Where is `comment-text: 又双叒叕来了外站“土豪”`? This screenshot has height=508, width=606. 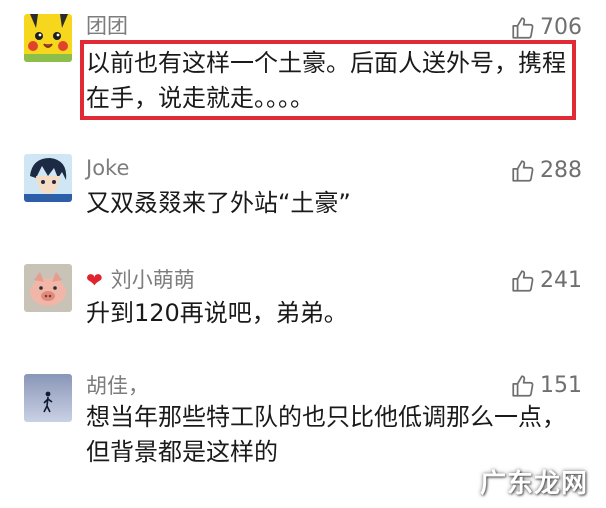 comment-text: 又双叒叕来了外站“土豪” is located at coordinates (218, 203).